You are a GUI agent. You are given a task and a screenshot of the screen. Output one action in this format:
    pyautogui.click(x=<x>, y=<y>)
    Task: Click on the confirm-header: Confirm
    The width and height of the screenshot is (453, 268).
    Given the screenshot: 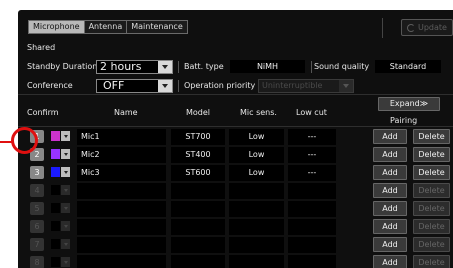 What is the action you would take?
    pyautogui.click(x=43, y=112)
    